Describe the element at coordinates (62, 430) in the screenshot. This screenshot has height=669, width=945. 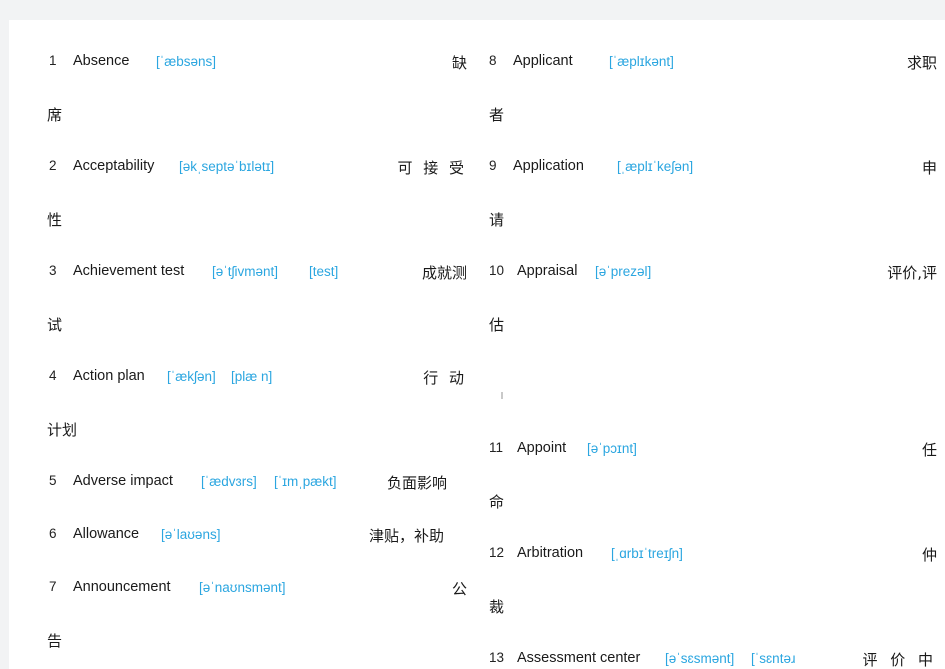
I see `entry-translation-continuation: 计划` at that location.